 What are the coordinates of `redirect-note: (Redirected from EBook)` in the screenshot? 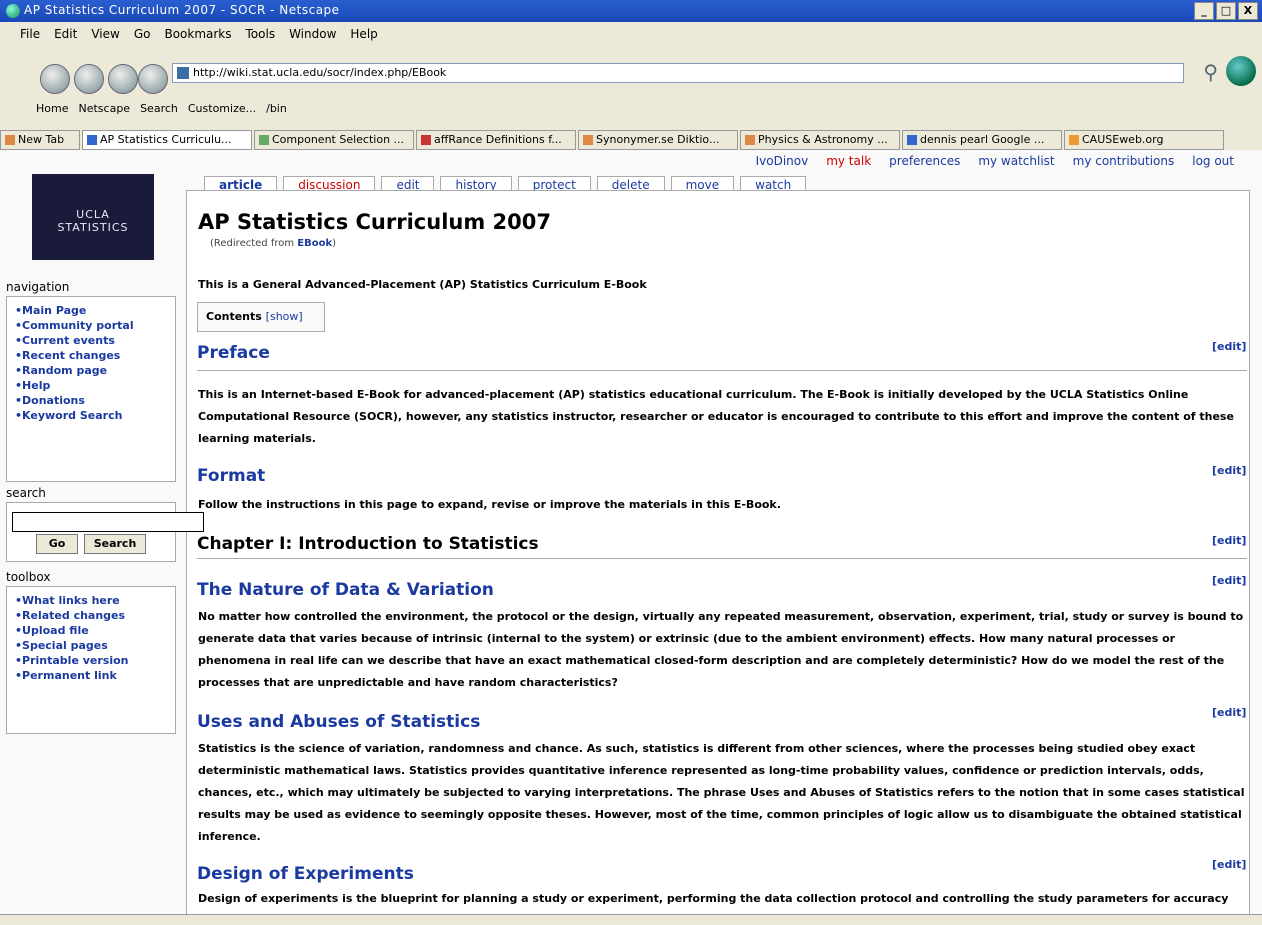 It's located at (273, 243).